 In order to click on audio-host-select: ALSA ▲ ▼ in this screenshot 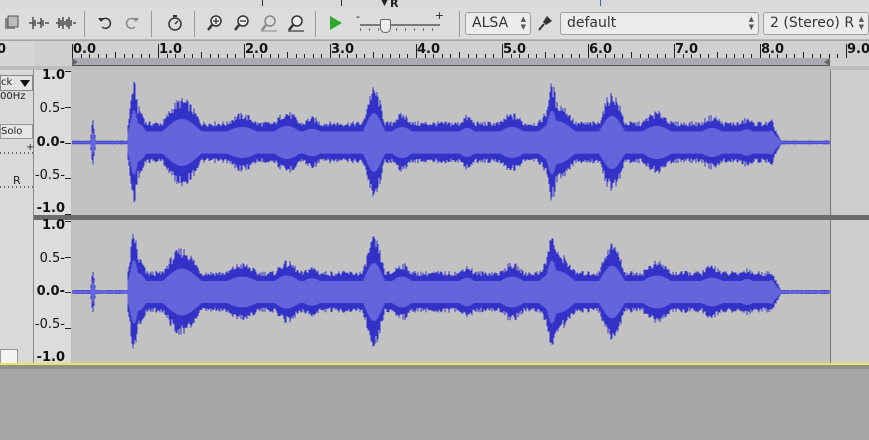, I will do `click(498, 23)`.